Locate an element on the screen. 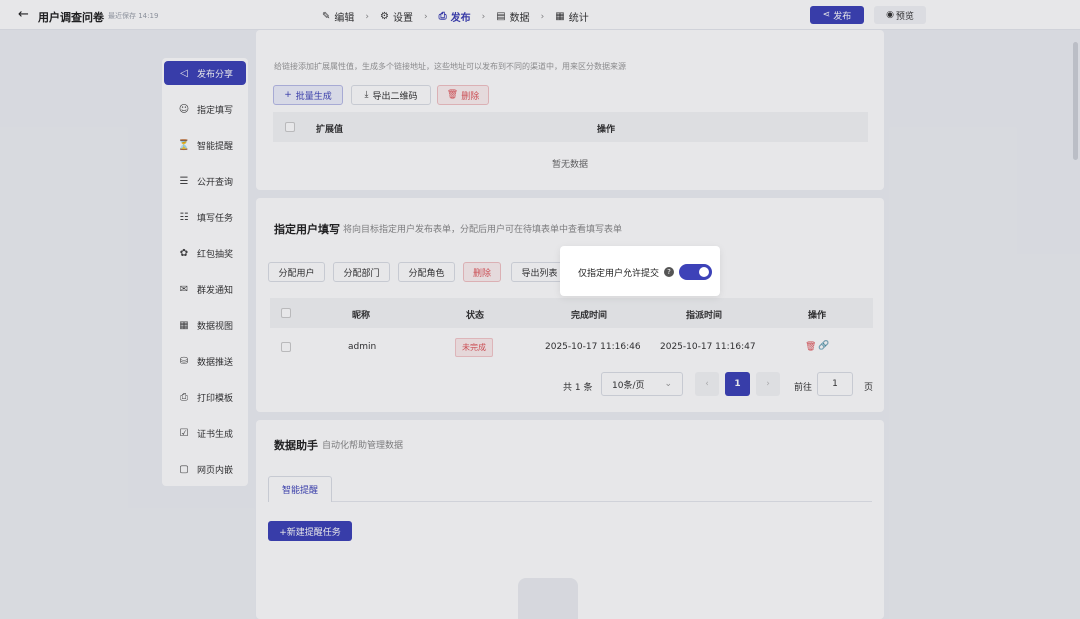 The height and width of the screenshot is (619, 1080). submit-restriction-panel: 仅指定用户允许提交 ? is located at coordinates (640, 271).